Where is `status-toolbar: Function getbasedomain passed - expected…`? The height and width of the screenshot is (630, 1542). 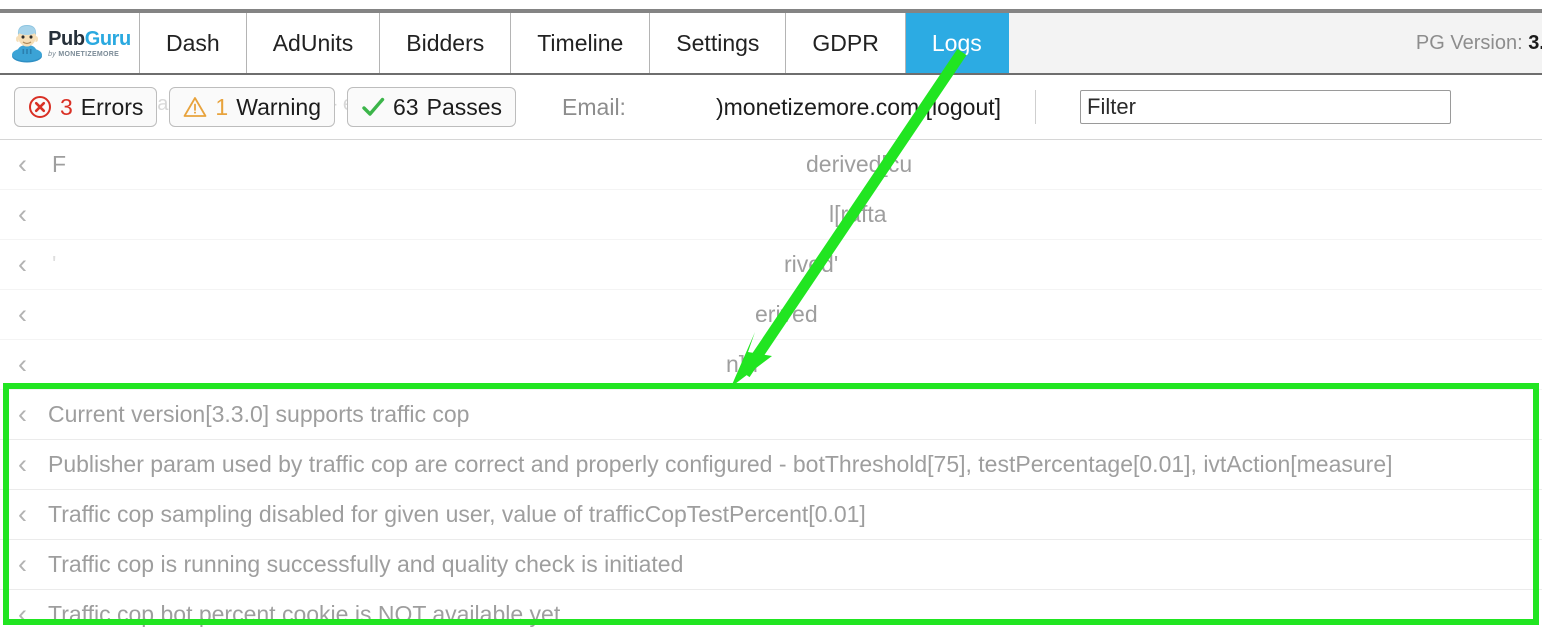
status-toolbar: Function getbasedomain passed - expected… is located at coordinates (771, 107).